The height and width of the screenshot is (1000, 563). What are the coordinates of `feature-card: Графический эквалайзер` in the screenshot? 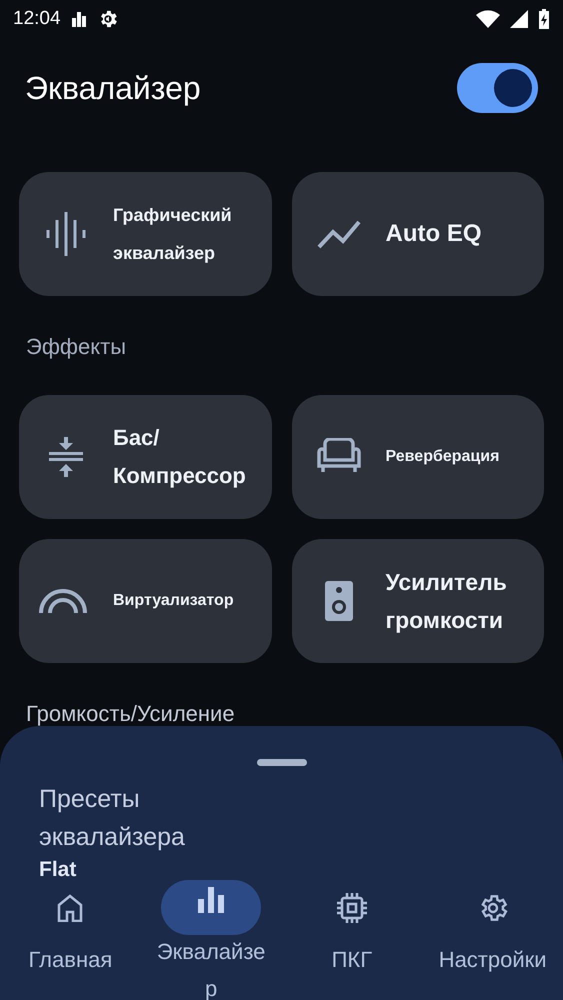 It's located at (145, 234).